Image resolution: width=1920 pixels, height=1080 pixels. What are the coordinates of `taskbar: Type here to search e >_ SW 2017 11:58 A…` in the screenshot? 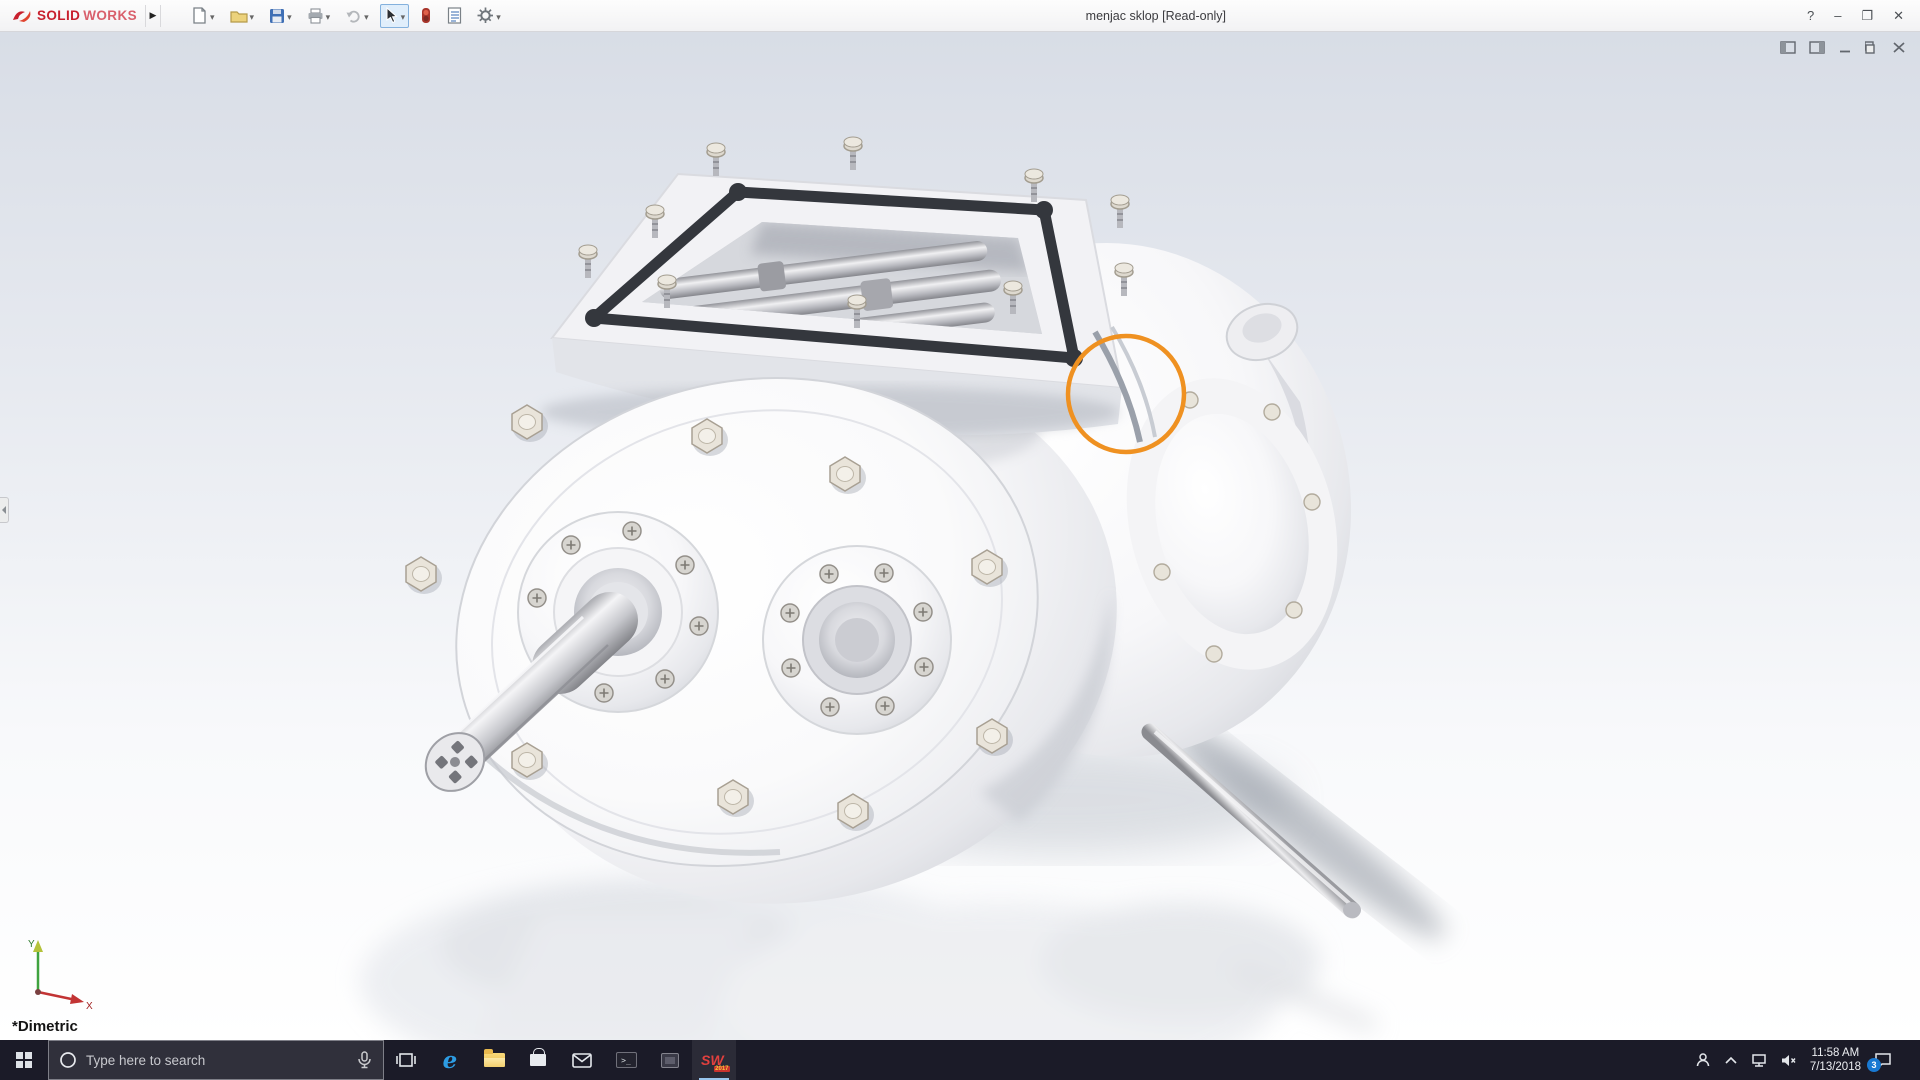 It's located at (960, 1060).